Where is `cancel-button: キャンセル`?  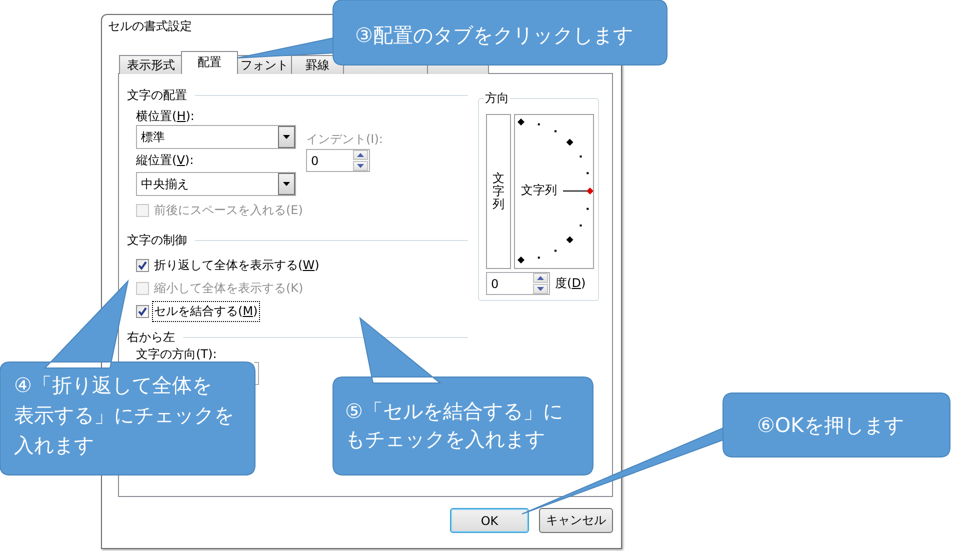 cancel-button: キャンセル is located at coordinates (576, 520).